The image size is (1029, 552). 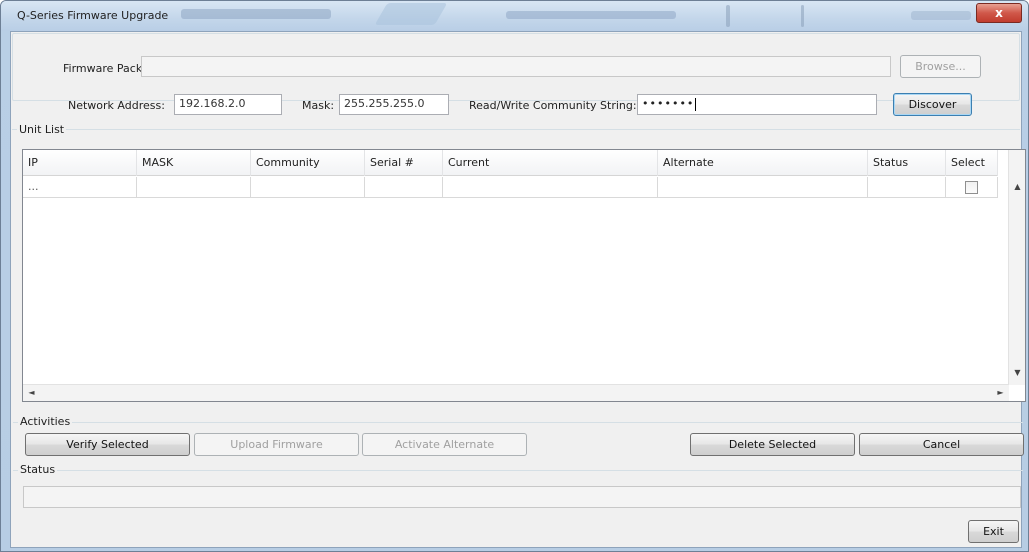 I want to click on column-header-status: Status, so click(x=907, y=163).